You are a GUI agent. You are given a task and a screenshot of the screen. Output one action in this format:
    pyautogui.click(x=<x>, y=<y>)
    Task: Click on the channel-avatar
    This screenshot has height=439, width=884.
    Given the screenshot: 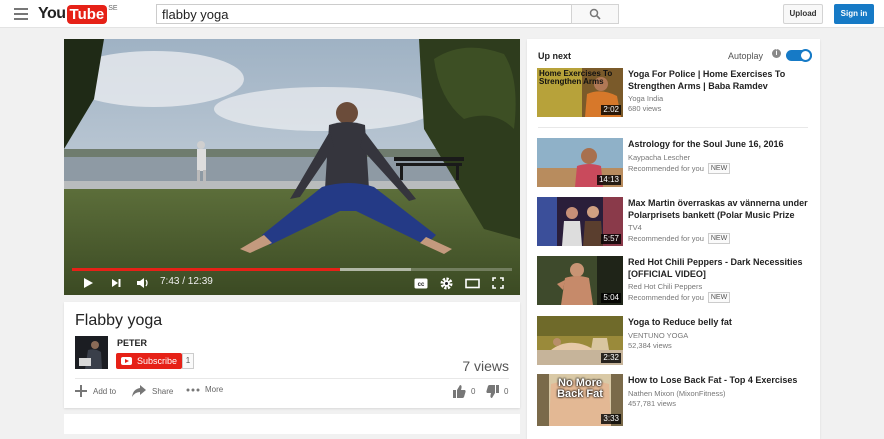 What is the action you would take?
    pyautogui.click(x=91, y=352)
    